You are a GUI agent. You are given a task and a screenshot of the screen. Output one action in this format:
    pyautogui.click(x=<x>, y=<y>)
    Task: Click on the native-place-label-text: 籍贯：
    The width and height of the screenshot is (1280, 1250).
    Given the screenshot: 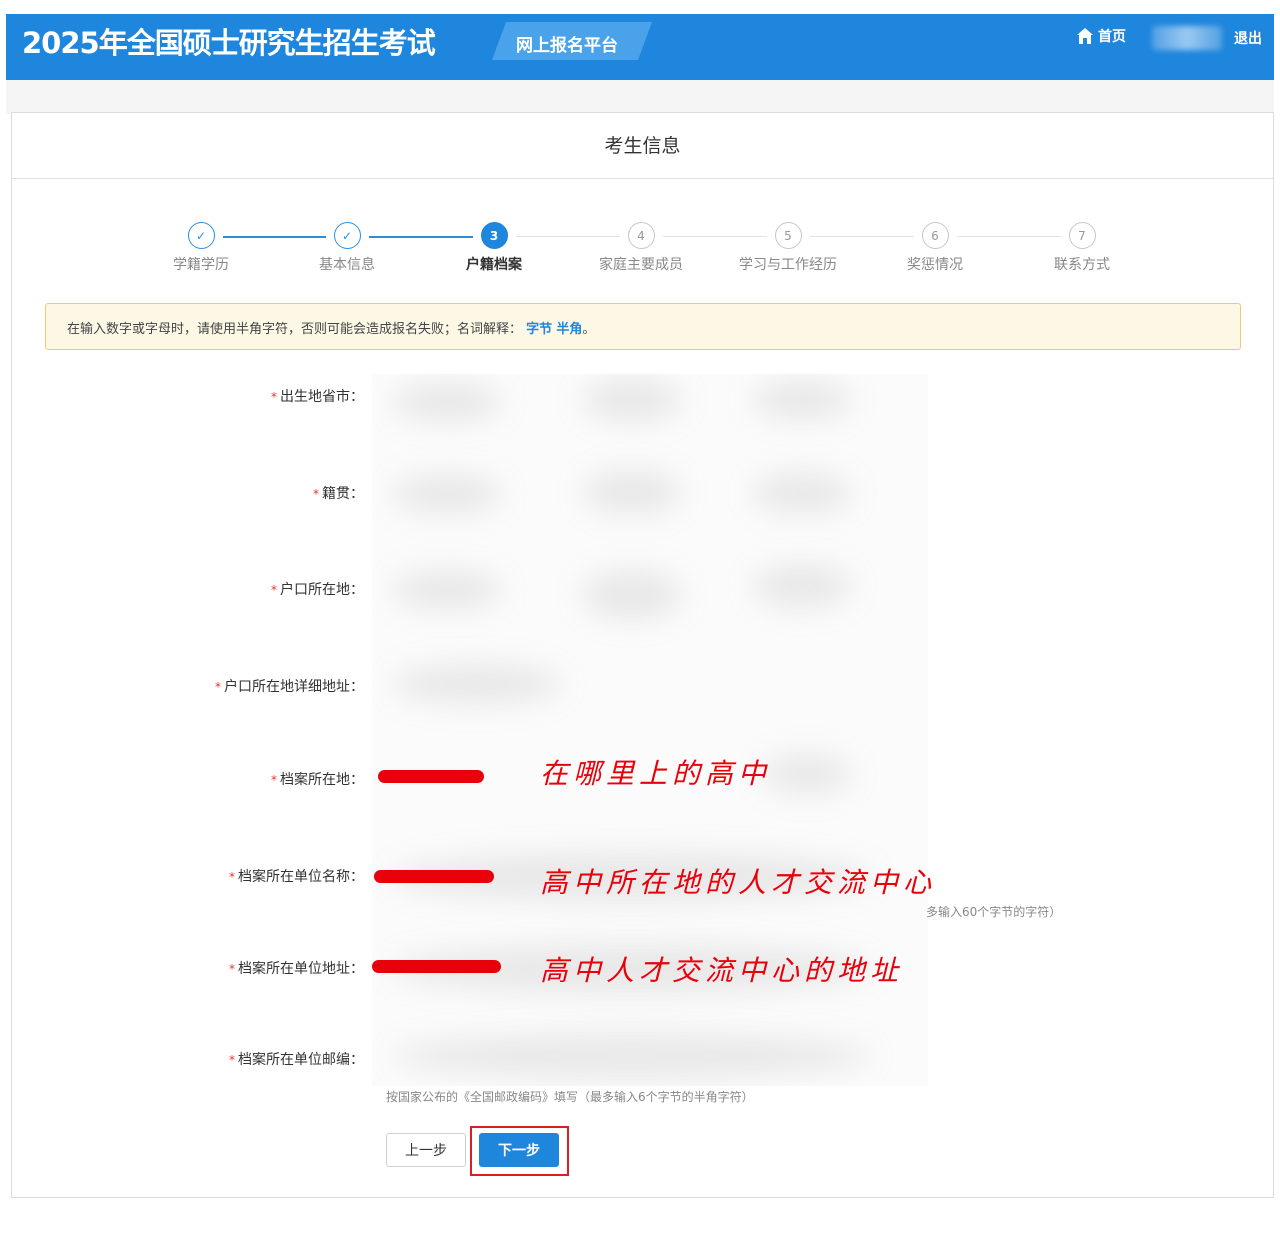 What is the action you would take?
    pyautogui.click(x=343, y=494)
    